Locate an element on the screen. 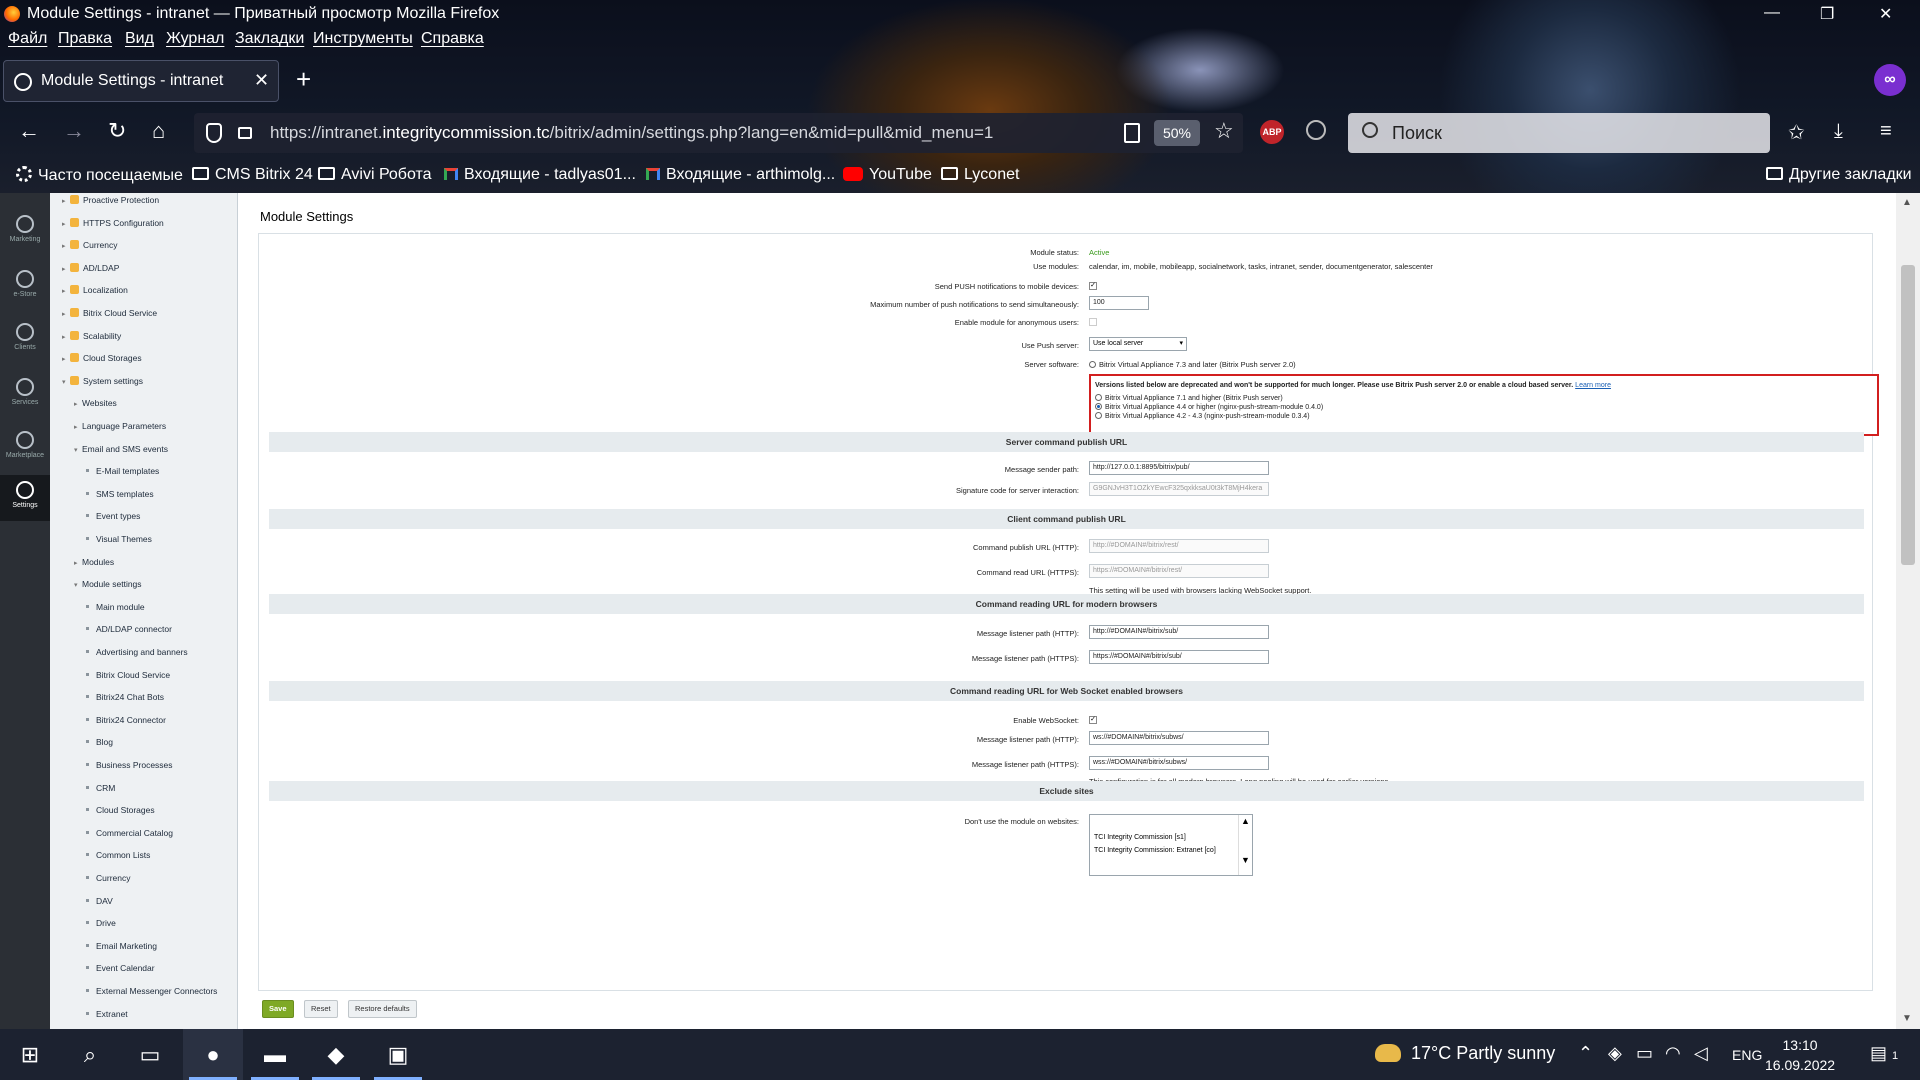 This screenshot has height=1080, width=1920. ws-listener-http-input: ws://#DOMAIN#/bitrix/subws/ is located at coordinates (1179, 738).